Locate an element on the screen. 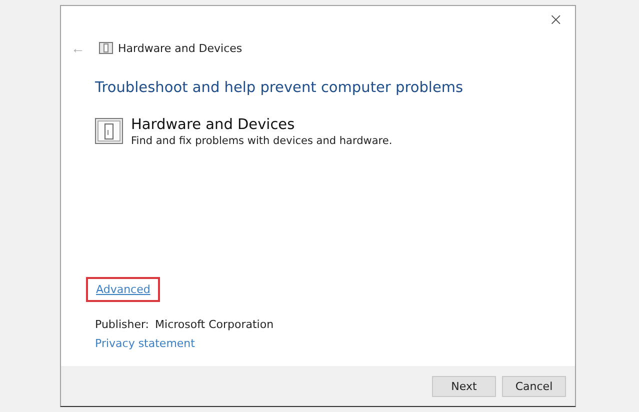 This screenshot has height=412, width=639. publisher-label: Publisher: is located at coordinates (122, 324).